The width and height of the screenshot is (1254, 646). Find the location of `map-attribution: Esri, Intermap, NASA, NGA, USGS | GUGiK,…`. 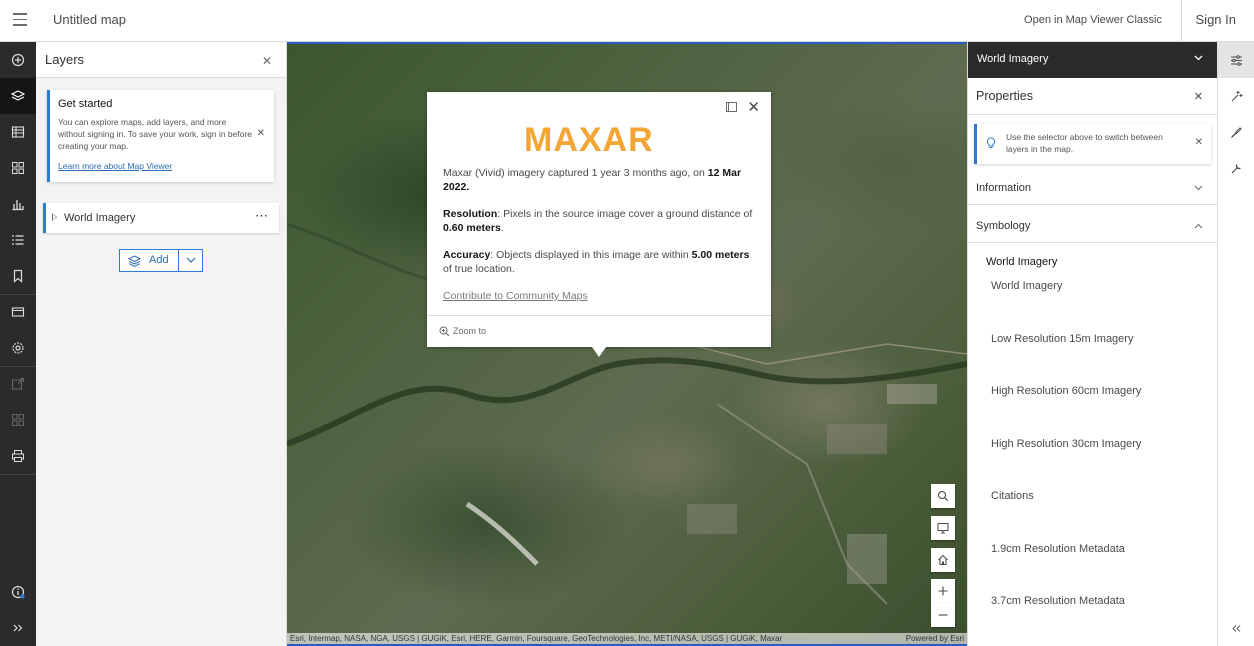

map-attribution: Esri, Intermap, NASA, NGA, USGS | GUGiK,… is located at coordinates (627, 638).